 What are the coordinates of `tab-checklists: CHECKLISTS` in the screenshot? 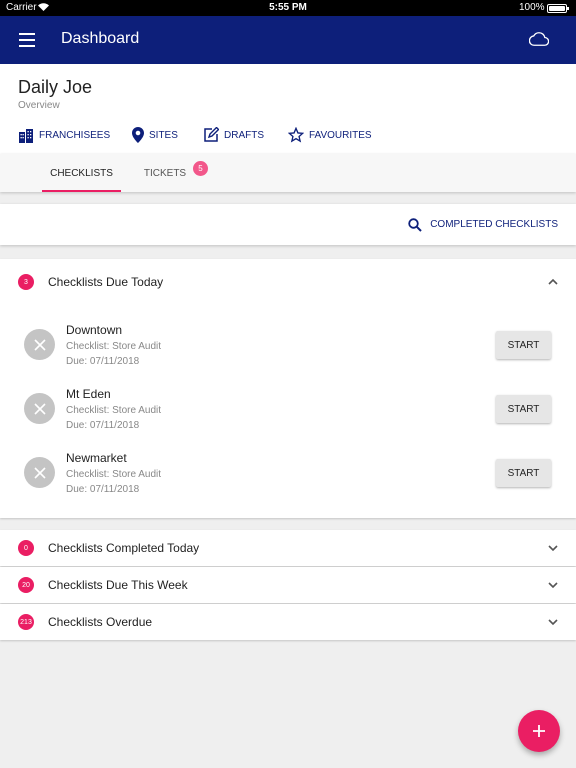 It's located at (81, 173).